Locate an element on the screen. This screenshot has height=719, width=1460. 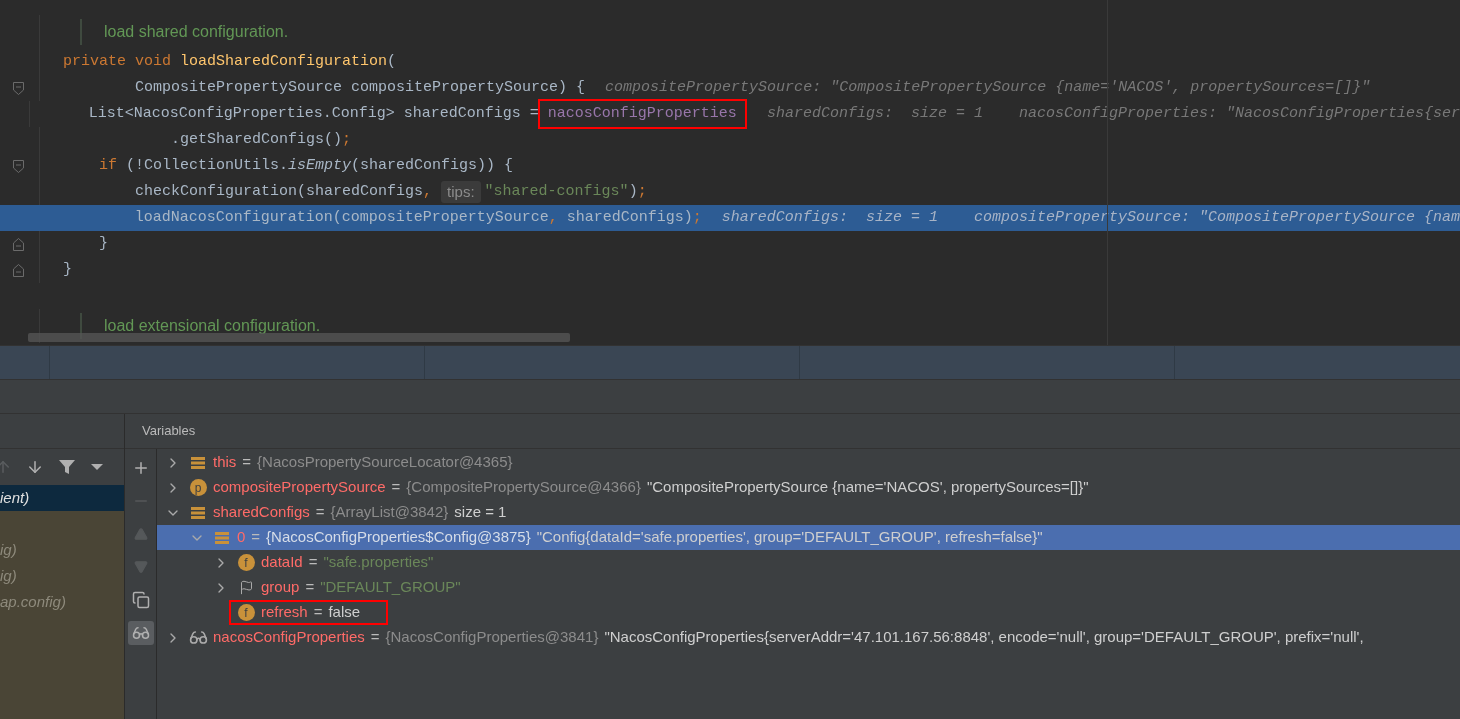
variable-type: {CompositePropertySource@4366} is located at coordinates (523, 487).